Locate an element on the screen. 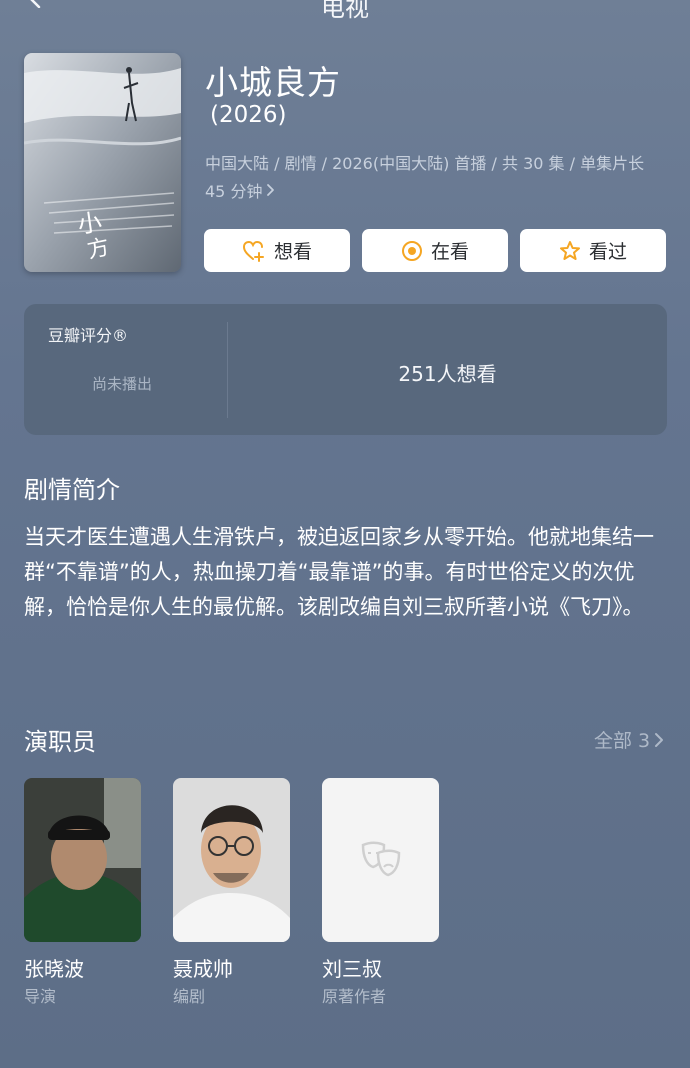 This screenshot has width=690, height=1068. heart-plus-icon is located at coordinates (253, 251).